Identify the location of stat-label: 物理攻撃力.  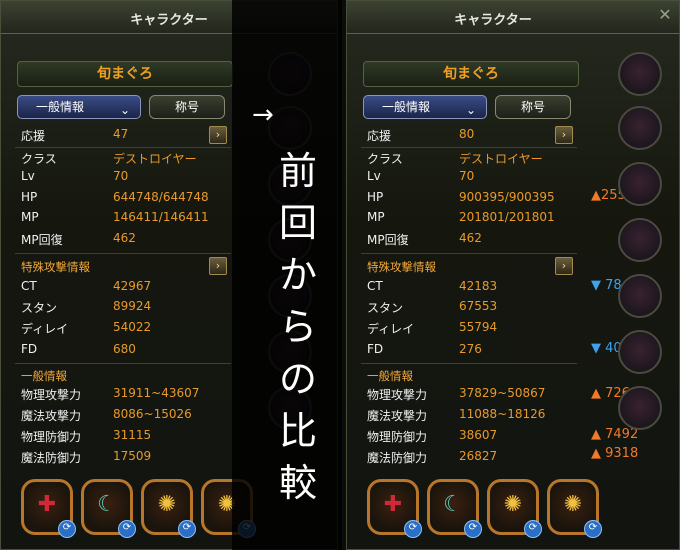
(51, 395).